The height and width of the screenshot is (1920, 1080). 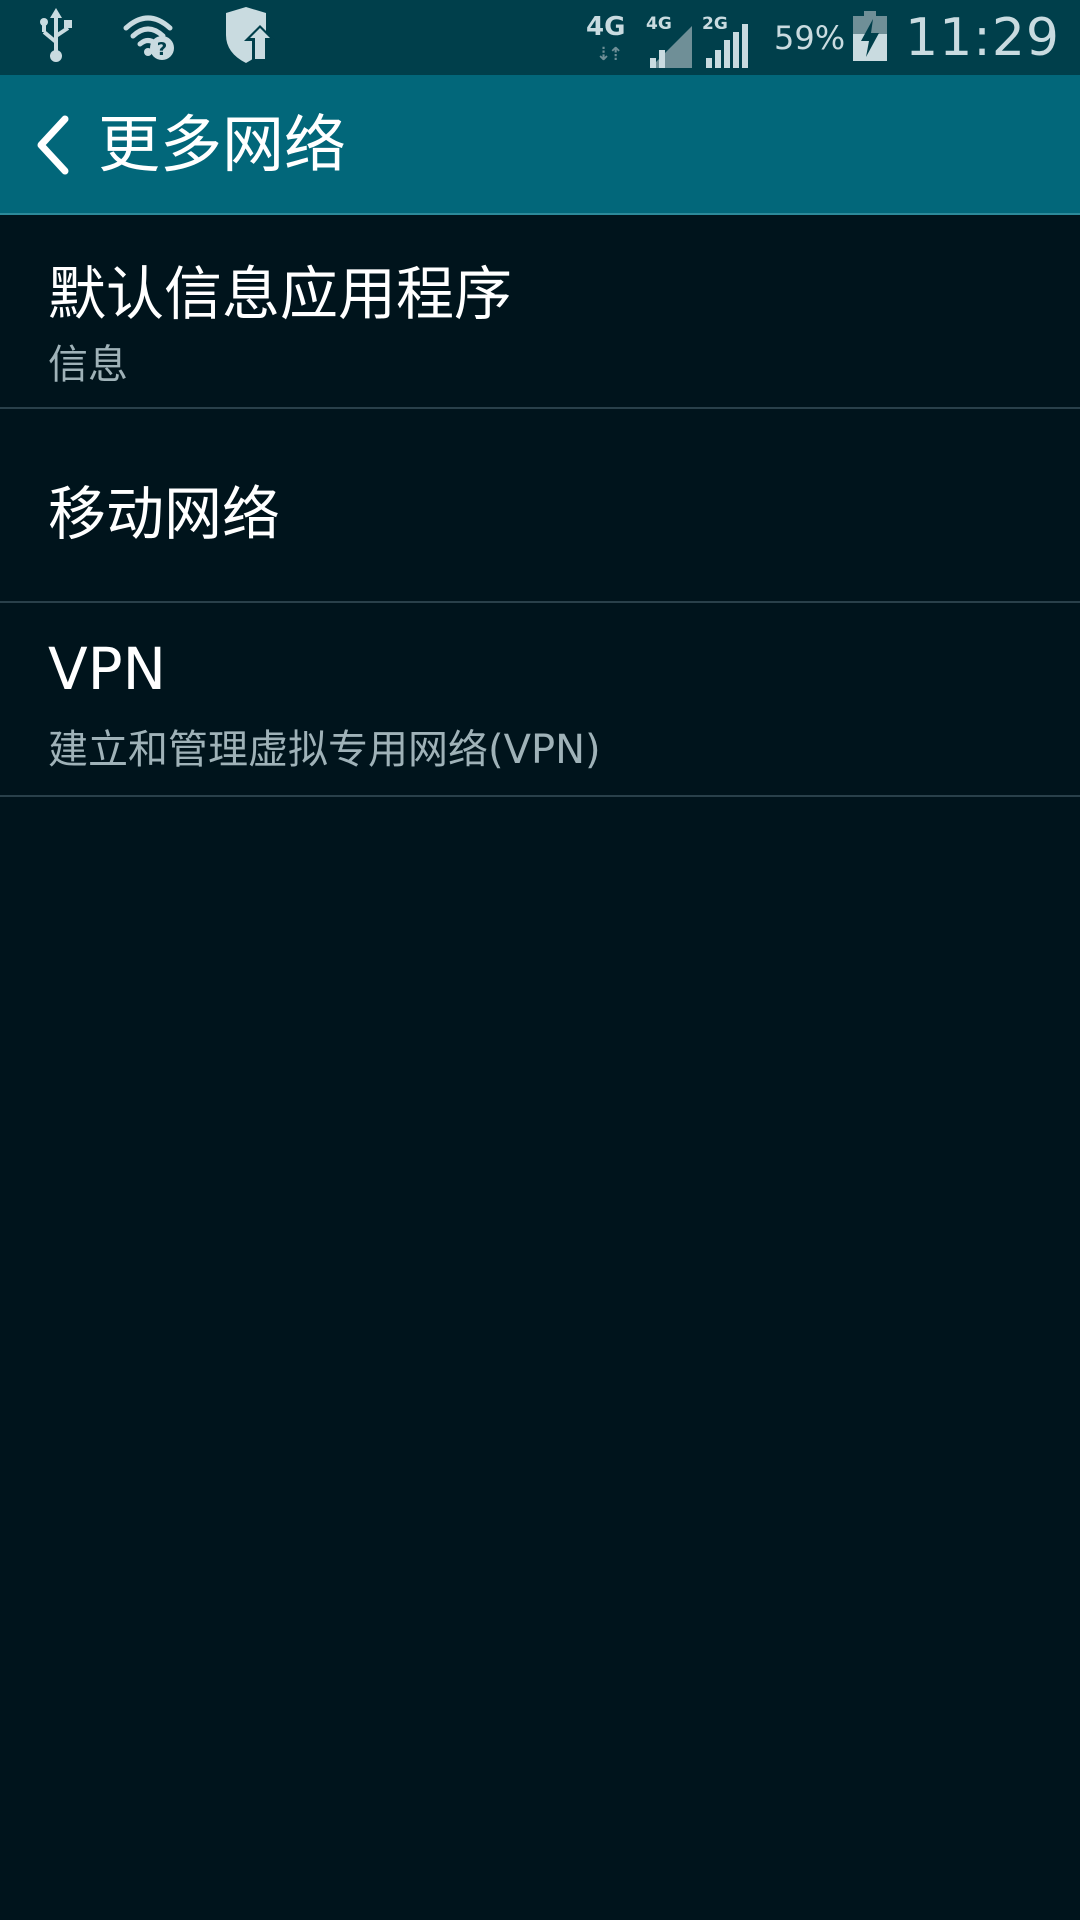 I want to click on sim1-signal: 4G, so click(x=670, y=38).